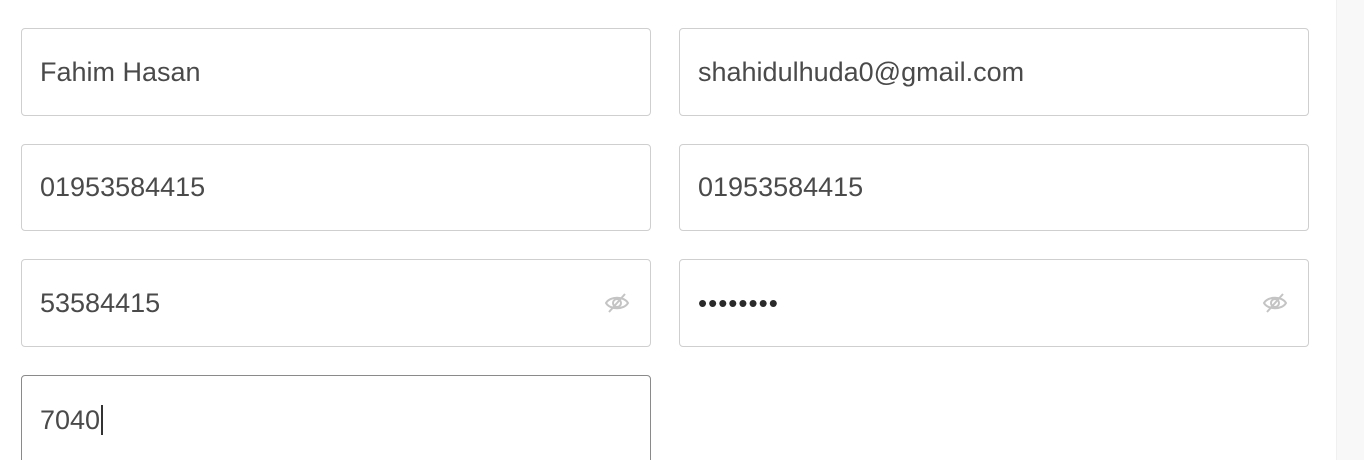 This screenshot has height=460, width=1364. What do you see at coordinates (994, 303) in the screenshot?
I see `password-confirm-field: ••••••••` at bounding box center [994, 303].